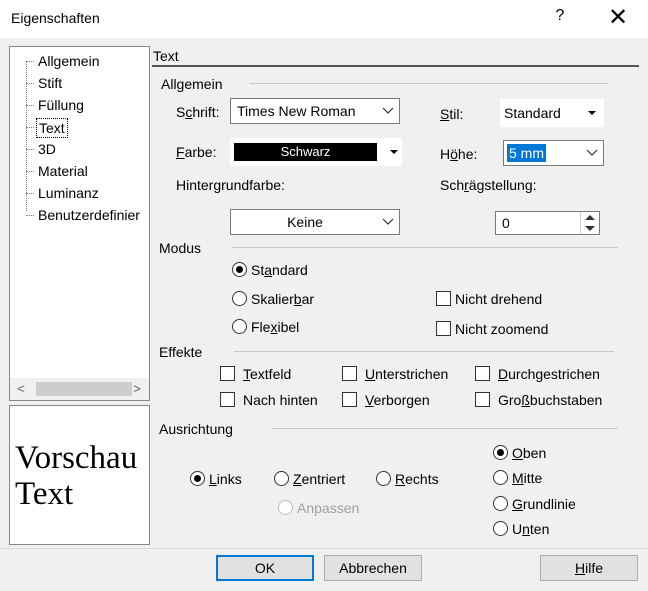 The width and height of the screenshot is (648, 591). What do you see at coordinates (397, 400) in the screenshot?
I see `verborgen-label: Verborgen` at bounding box center [397, 400].